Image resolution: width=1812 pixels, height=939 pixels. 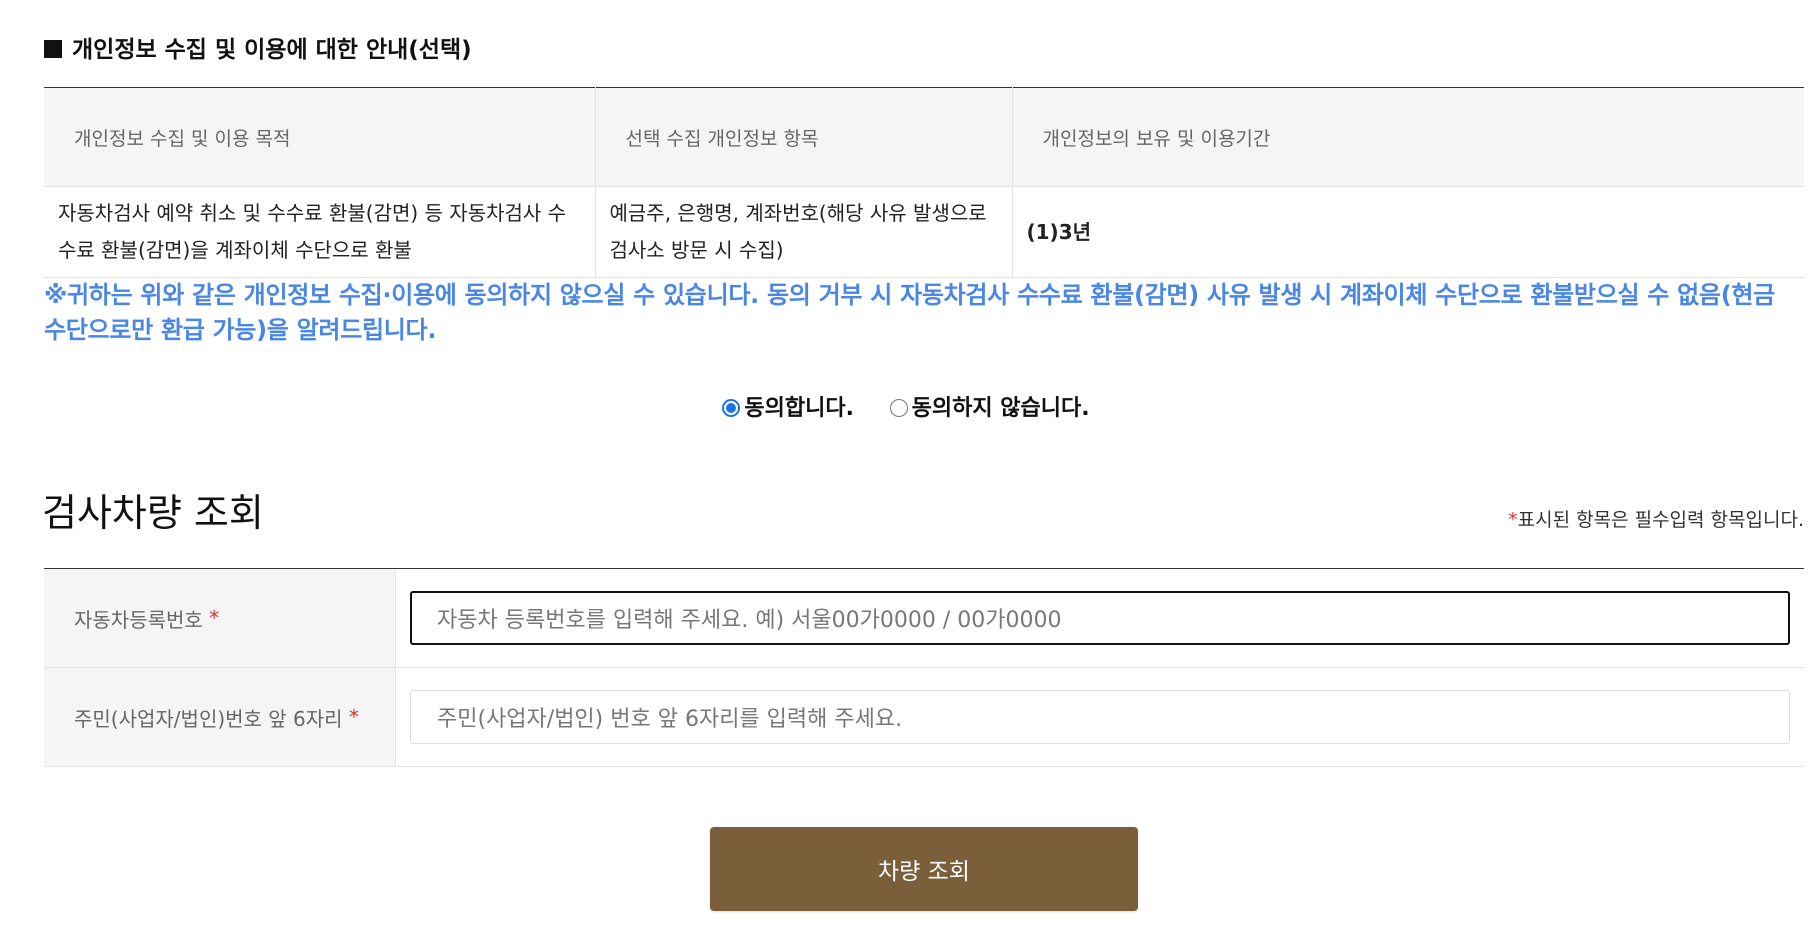 I want to click on square-bullet-icon, so click(x=53, y=49).